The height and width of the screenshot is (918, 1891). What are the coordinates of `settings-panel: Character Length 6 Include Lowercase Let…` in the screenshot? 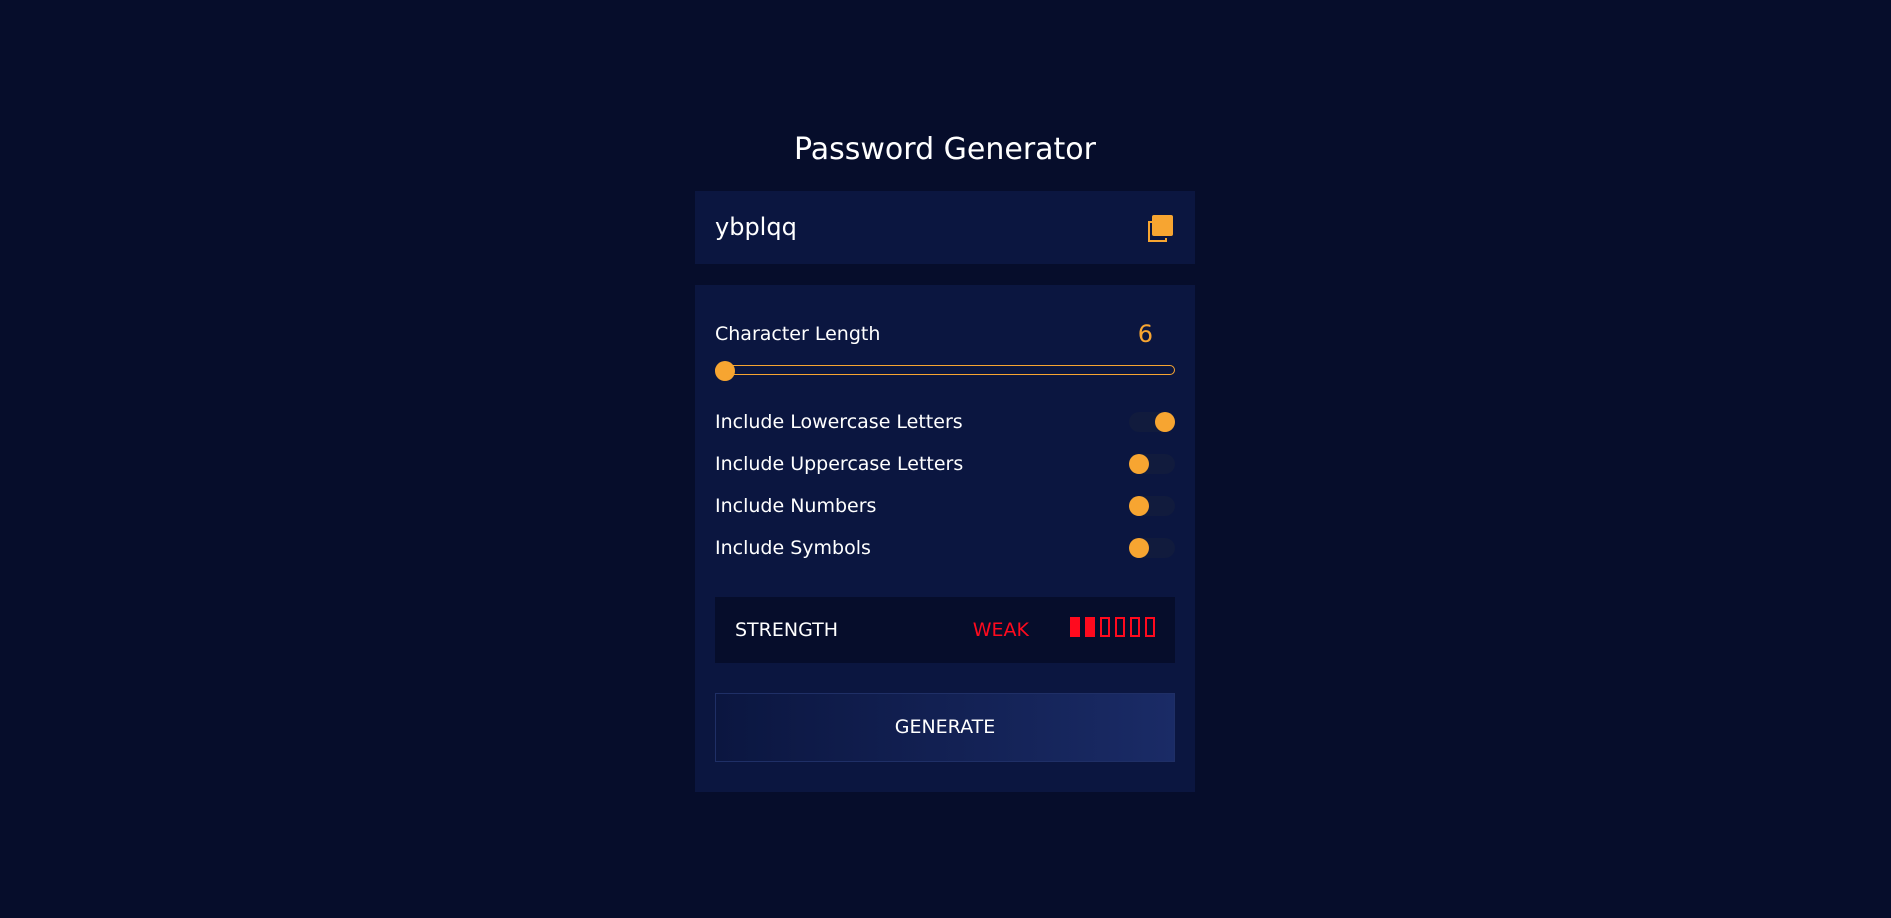 It's located at (945, 538).